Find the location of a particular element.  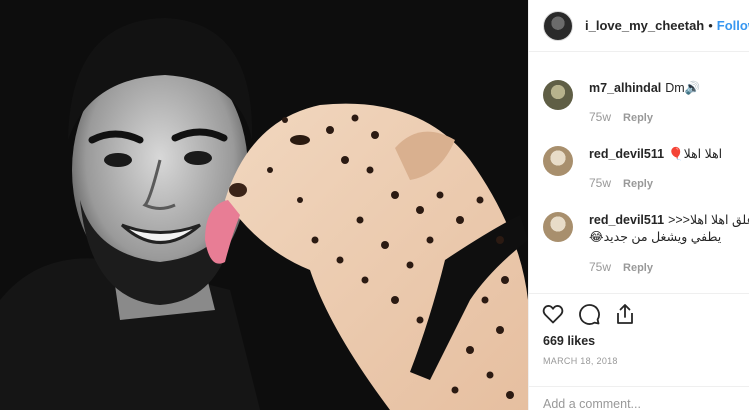

comment-text: Dm🔊 is located at coordinates (683, 88).